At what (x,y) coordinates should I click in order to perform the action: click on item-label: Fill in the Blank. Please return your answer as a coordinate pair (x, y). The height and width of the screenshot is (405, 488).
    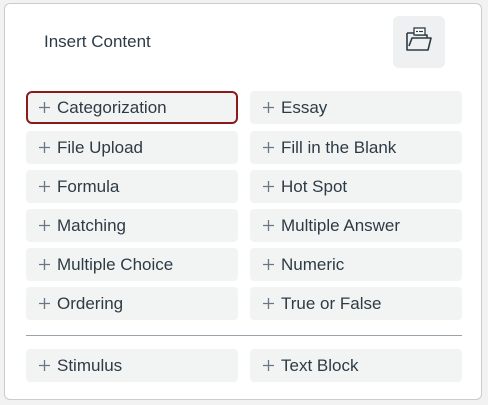
    Looking at the image, I should click on (339, 147).